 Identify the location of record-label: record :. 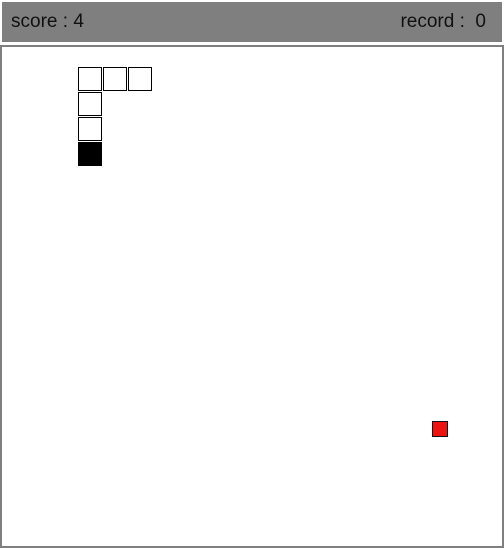
(432, 21).